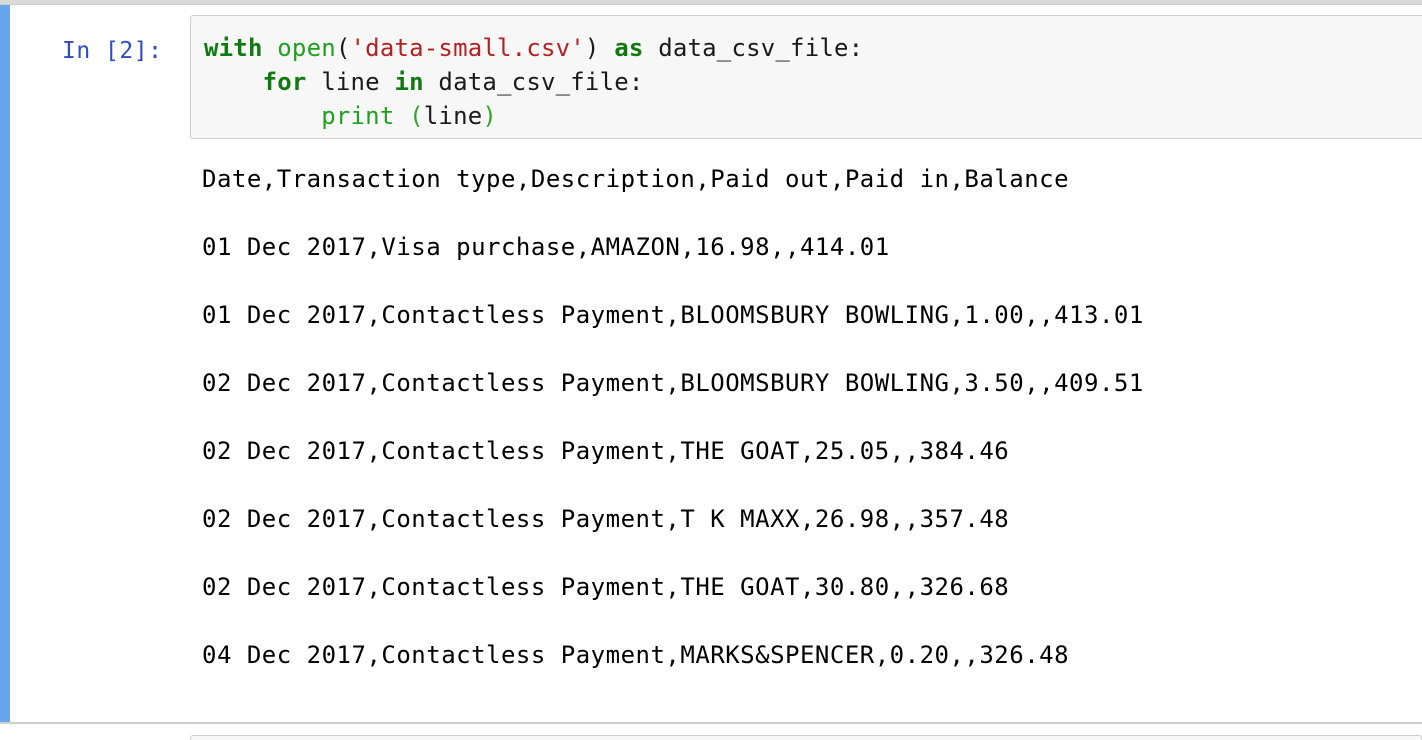 Image resolution: width=1422 pixels, height=740 pixels. Describe the element at coordinates (306, 48) in the screenshot. I see `builtin-open: open` at that location.